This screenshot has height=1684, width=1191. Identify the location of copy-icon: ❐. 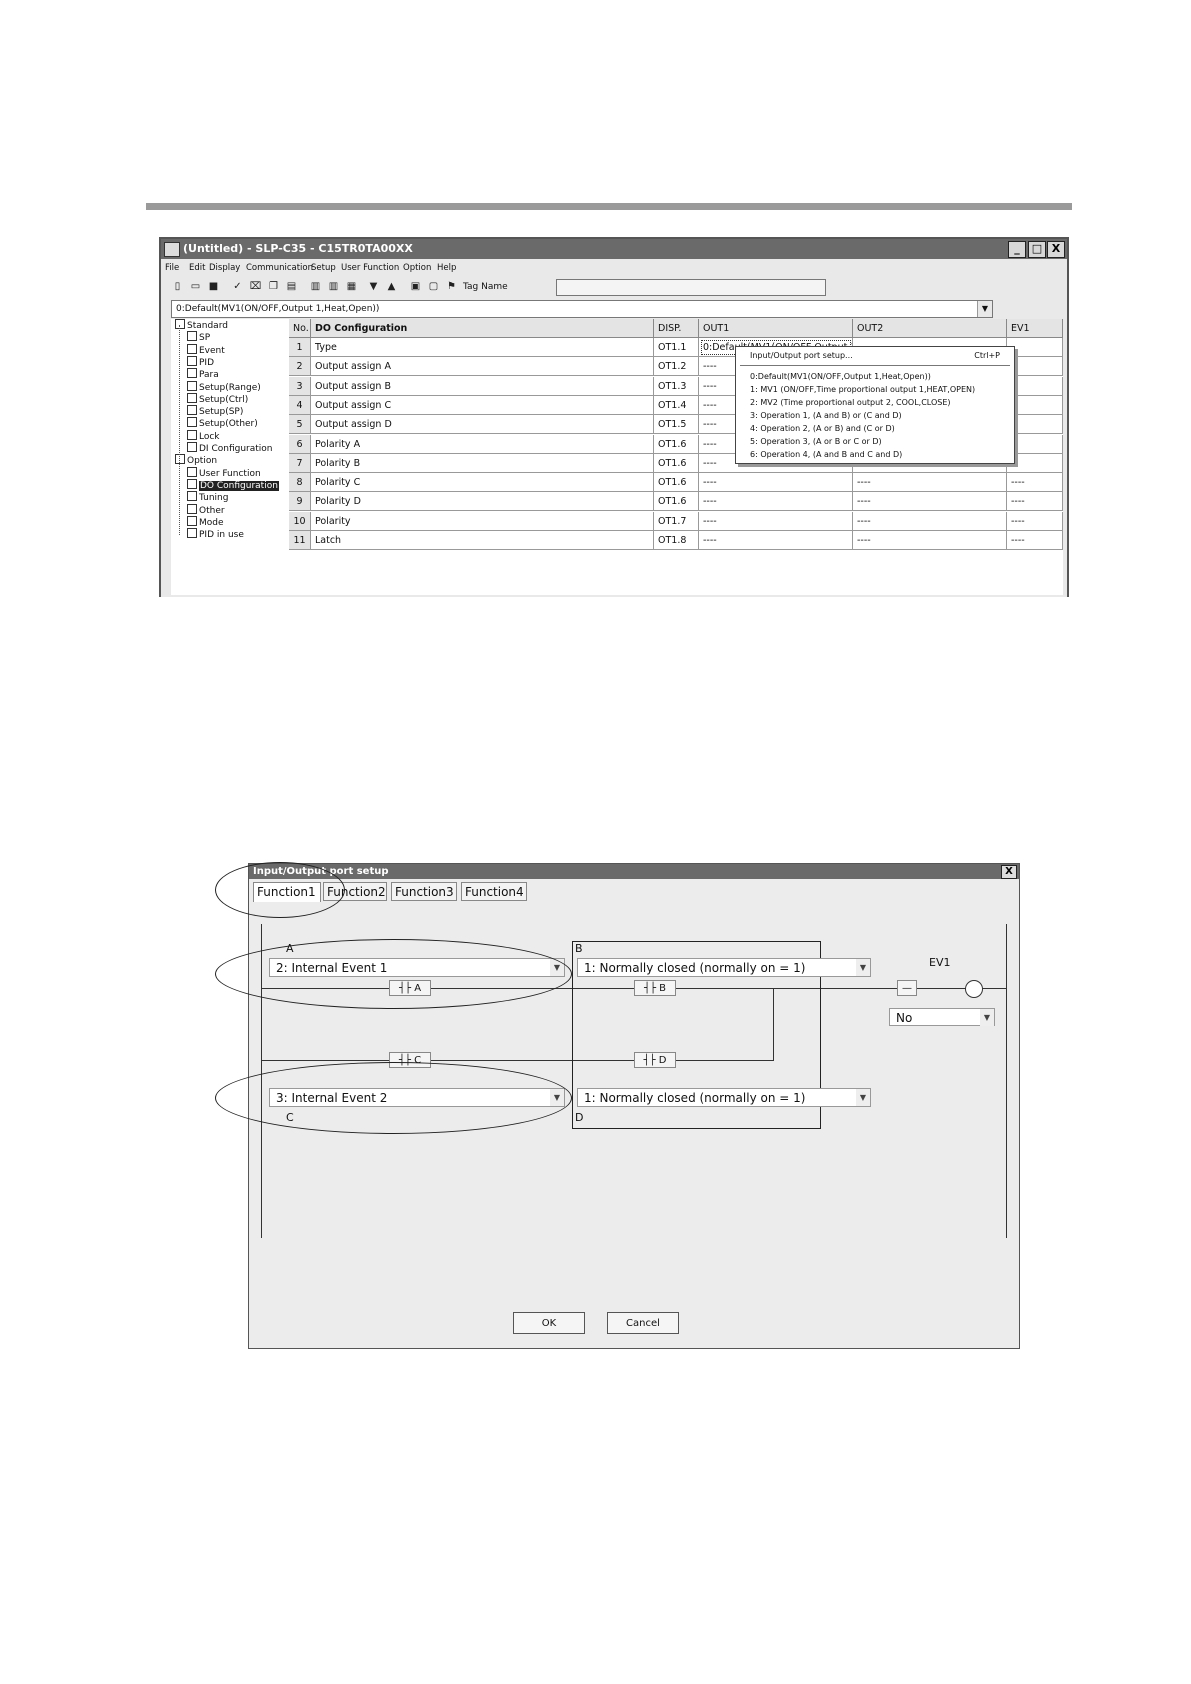
(273, 286).